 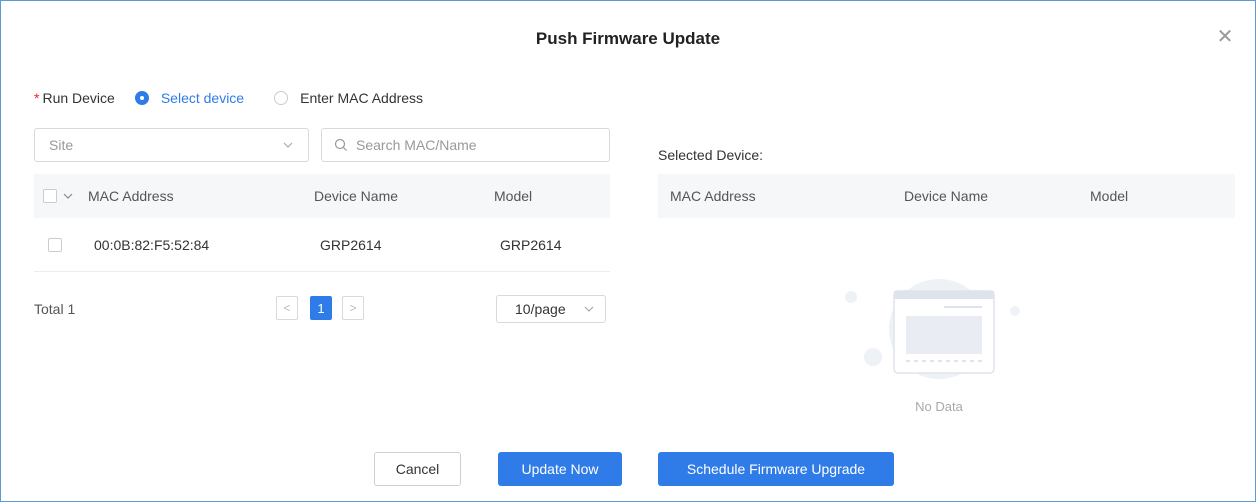 I want to click on radio-enter-mac-label: Enter MAC Address, so click(x=362, y=98).